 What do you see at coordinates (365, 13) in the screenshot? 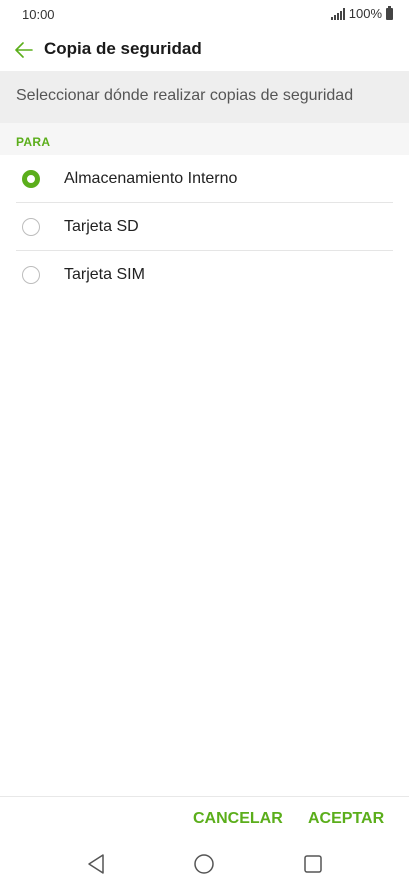
I see `battery-percentage: 100%` at bounding box center [365, 13].